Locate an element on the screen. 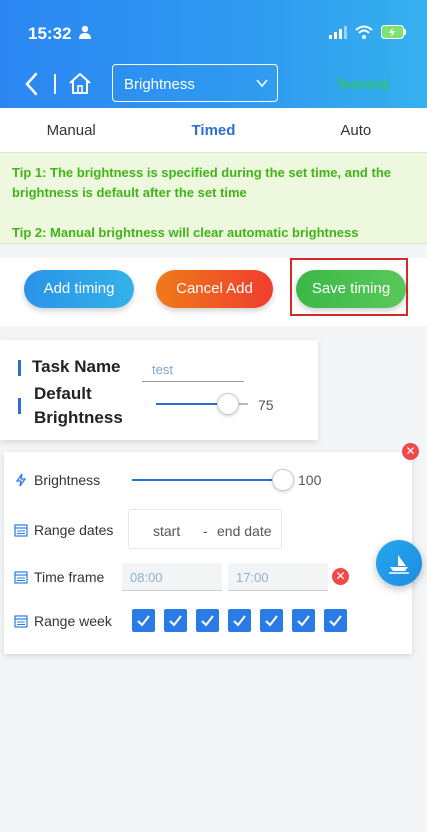 This screenshot has height=832, width=427. chevron-down-icon is located at coordinates (262, 83).